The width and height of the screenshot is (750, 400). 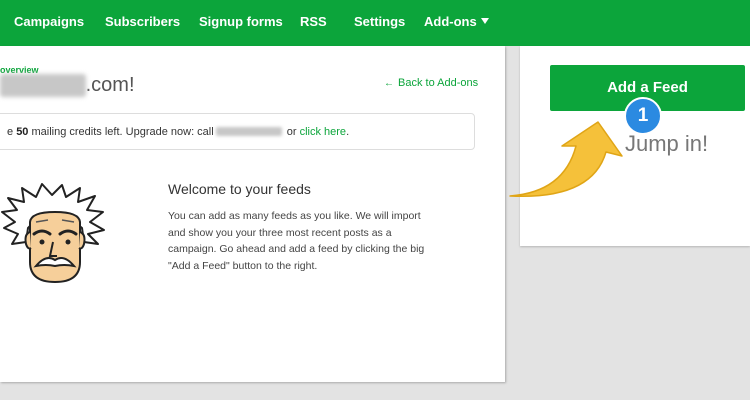 What do you see at coordinates (53, 233) in the screenshot?
I see `einstein-illustration` at bounding box center [53, 233].